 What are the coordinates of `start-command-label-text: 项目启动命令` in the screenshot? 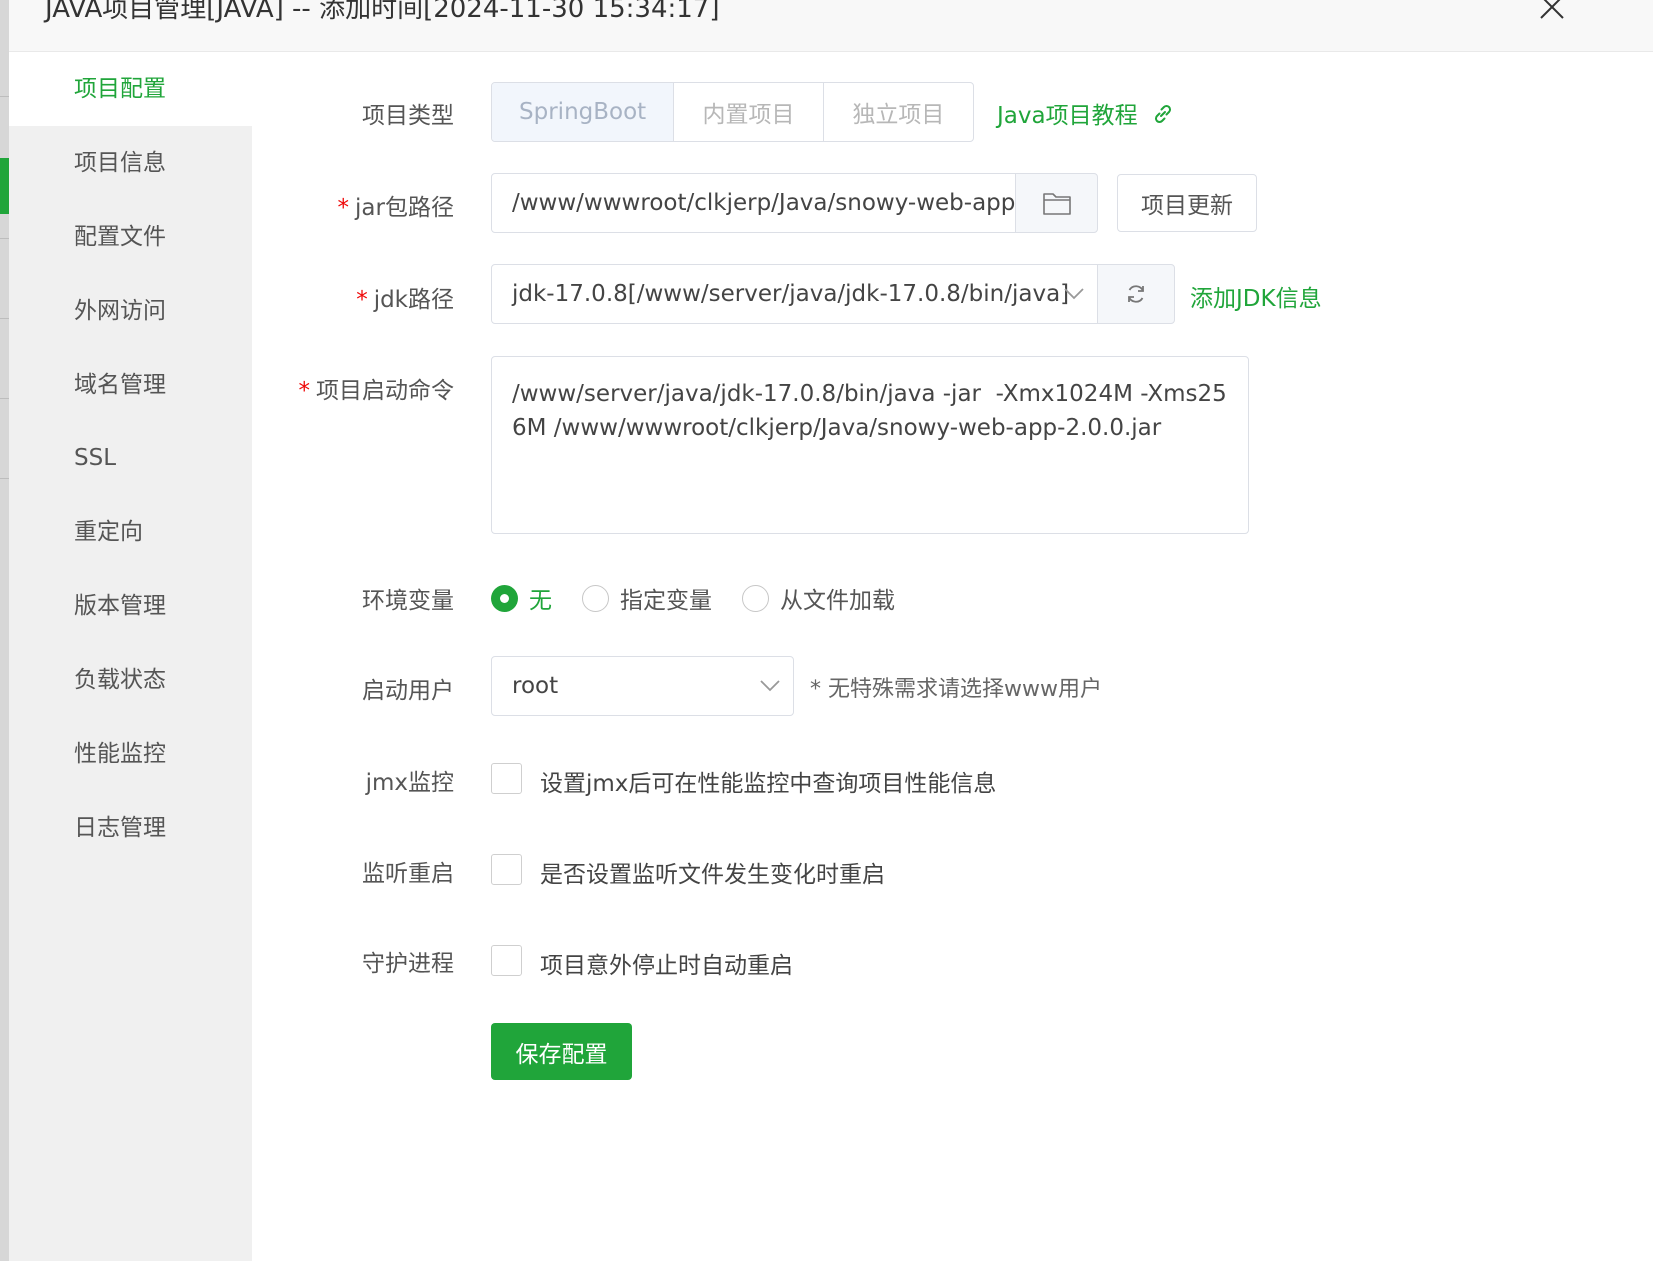 It's located at (385, 391).